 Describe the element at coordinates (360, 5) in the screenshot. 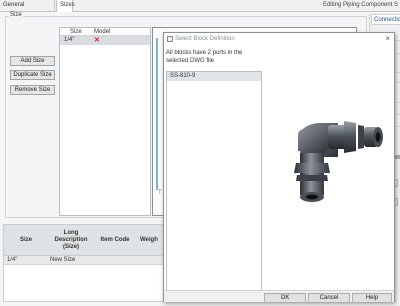

I see `window-title: Editing Piping Component S` at that location.